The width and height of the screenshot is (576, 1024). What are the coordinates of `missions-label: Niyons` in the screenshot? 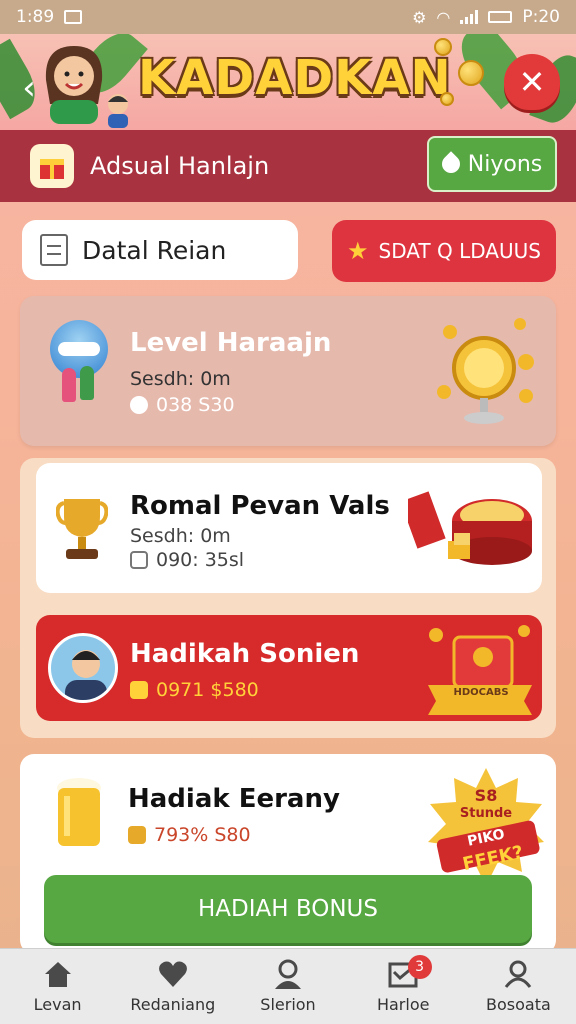 It's located at (505, 164).